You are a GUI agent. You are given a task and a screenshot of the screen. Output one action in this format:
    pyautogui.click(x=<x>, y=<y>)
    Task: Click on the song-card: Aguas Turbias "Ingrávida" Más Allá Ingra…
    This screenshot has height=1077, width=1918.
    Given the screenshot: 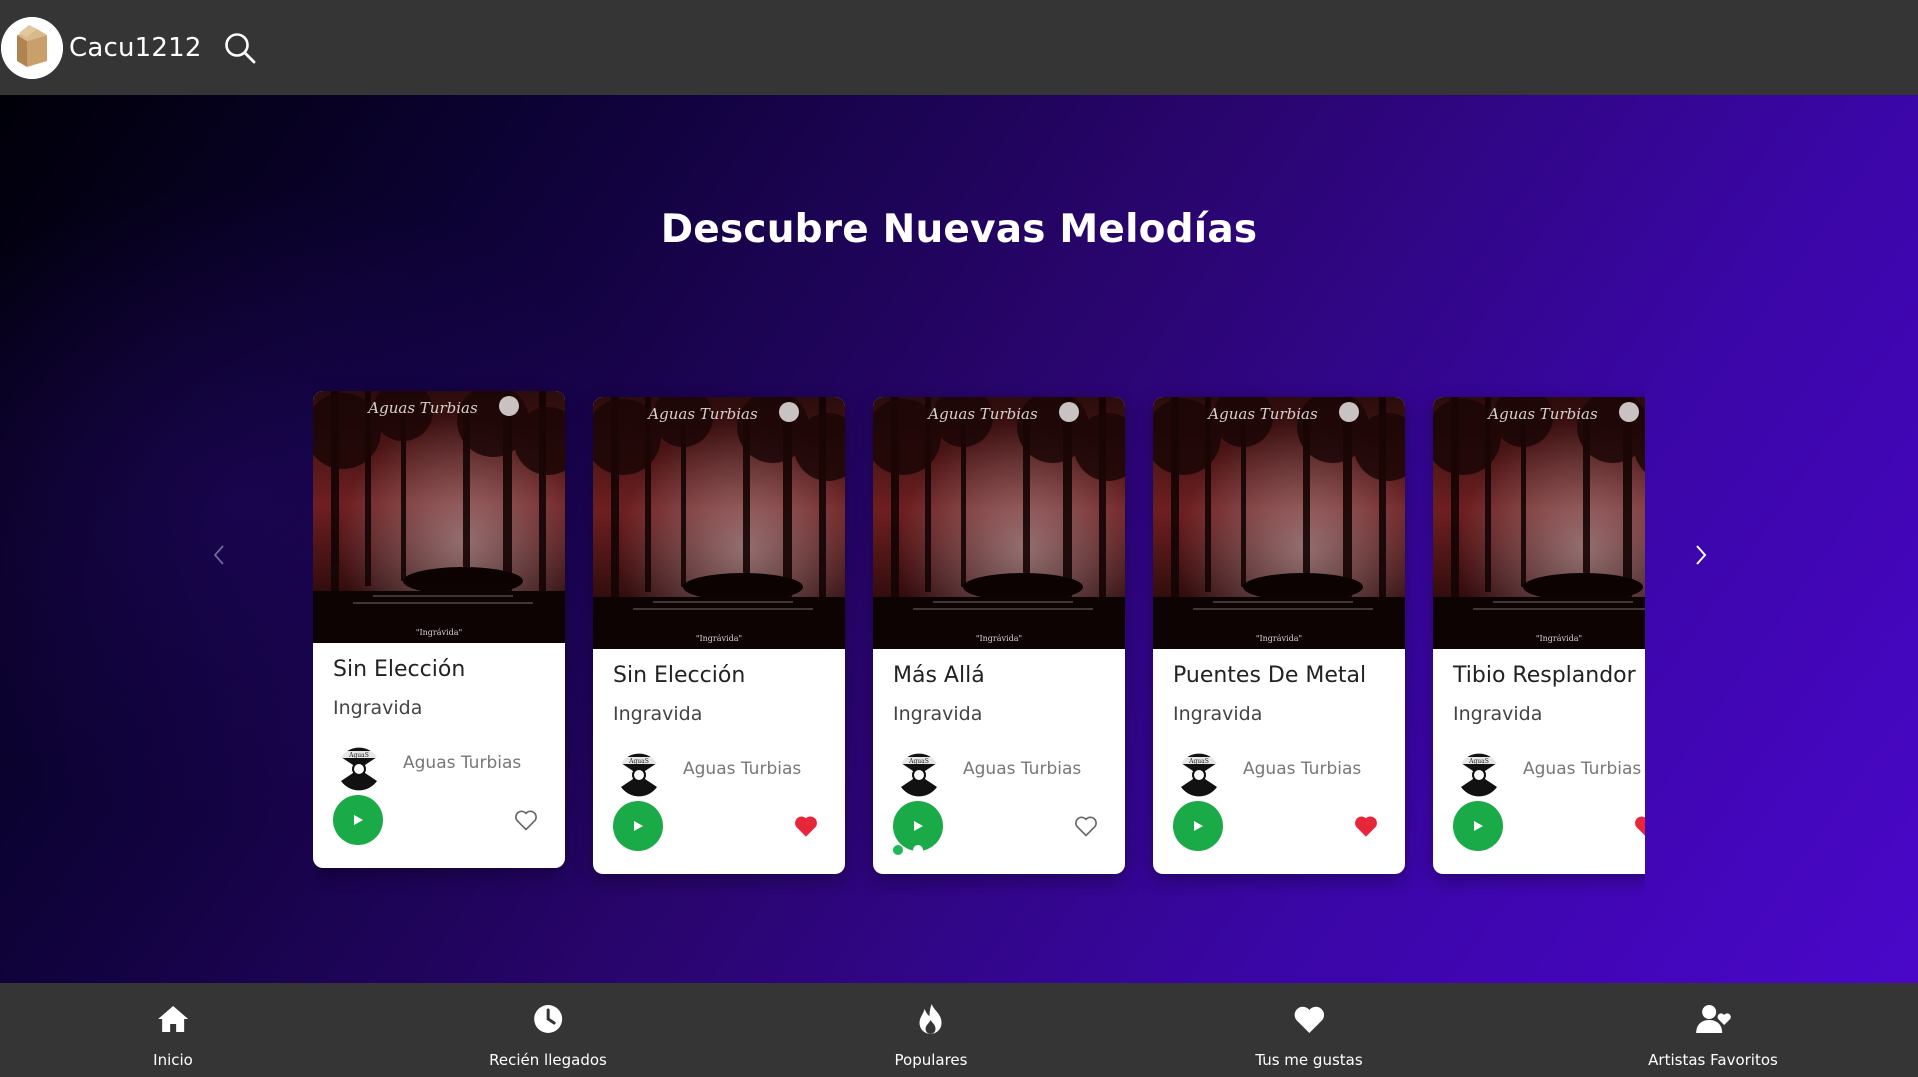 What is the action you would take?
    pyautogui.click(x=999, y=635)
    